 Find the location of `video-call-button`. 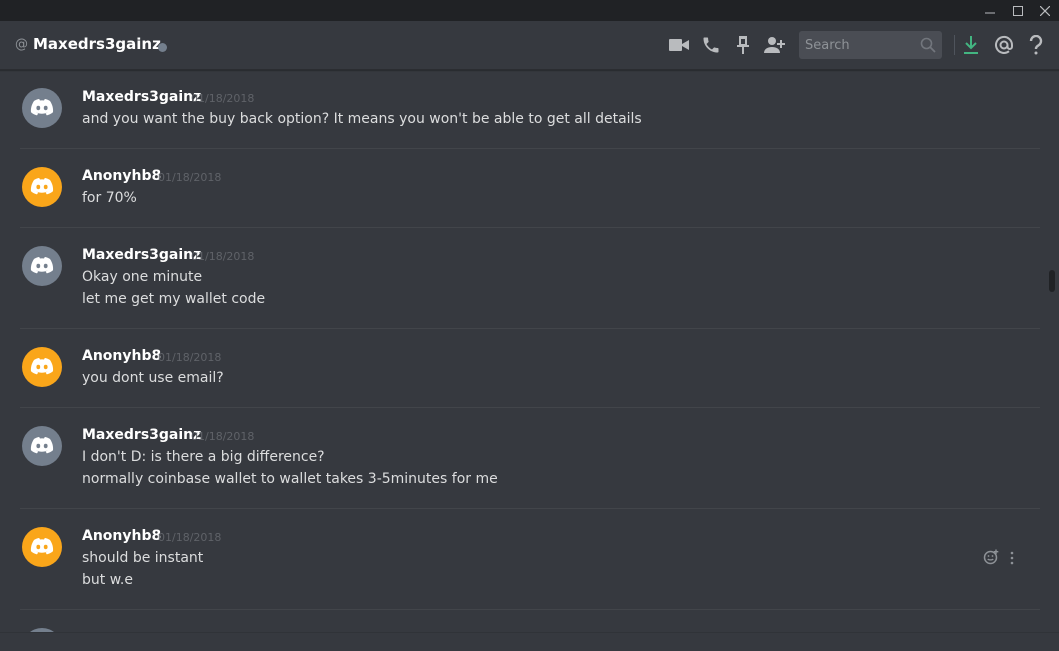

video-call-button is located at coordinates (679, 45).